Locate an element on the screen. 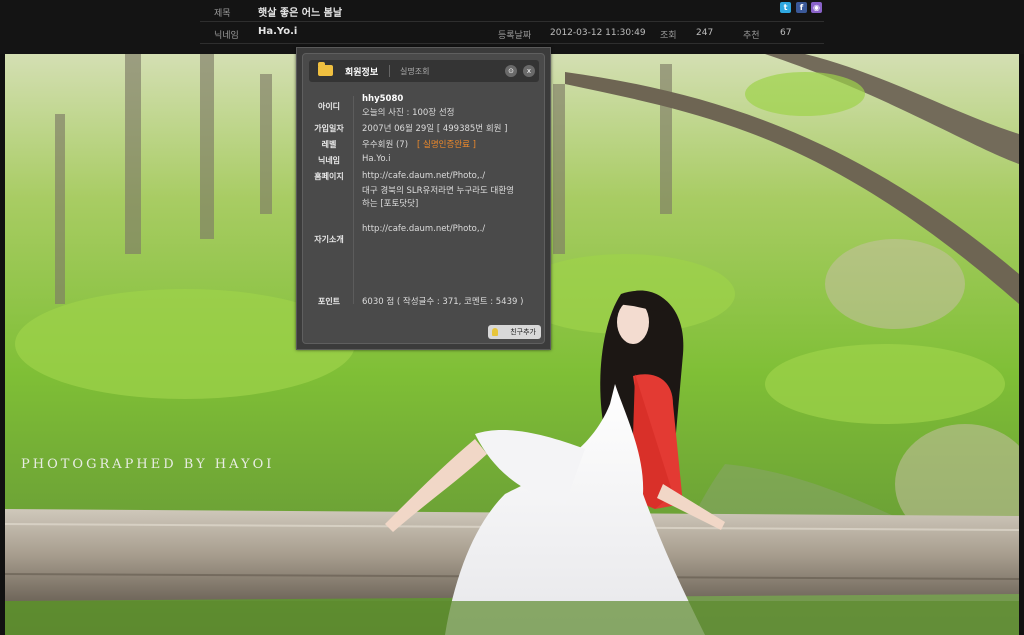 The image size is (1024, 635). value-highlight: 오늘의 사진 : 100장 선정 is located at coordinates (408, 113).